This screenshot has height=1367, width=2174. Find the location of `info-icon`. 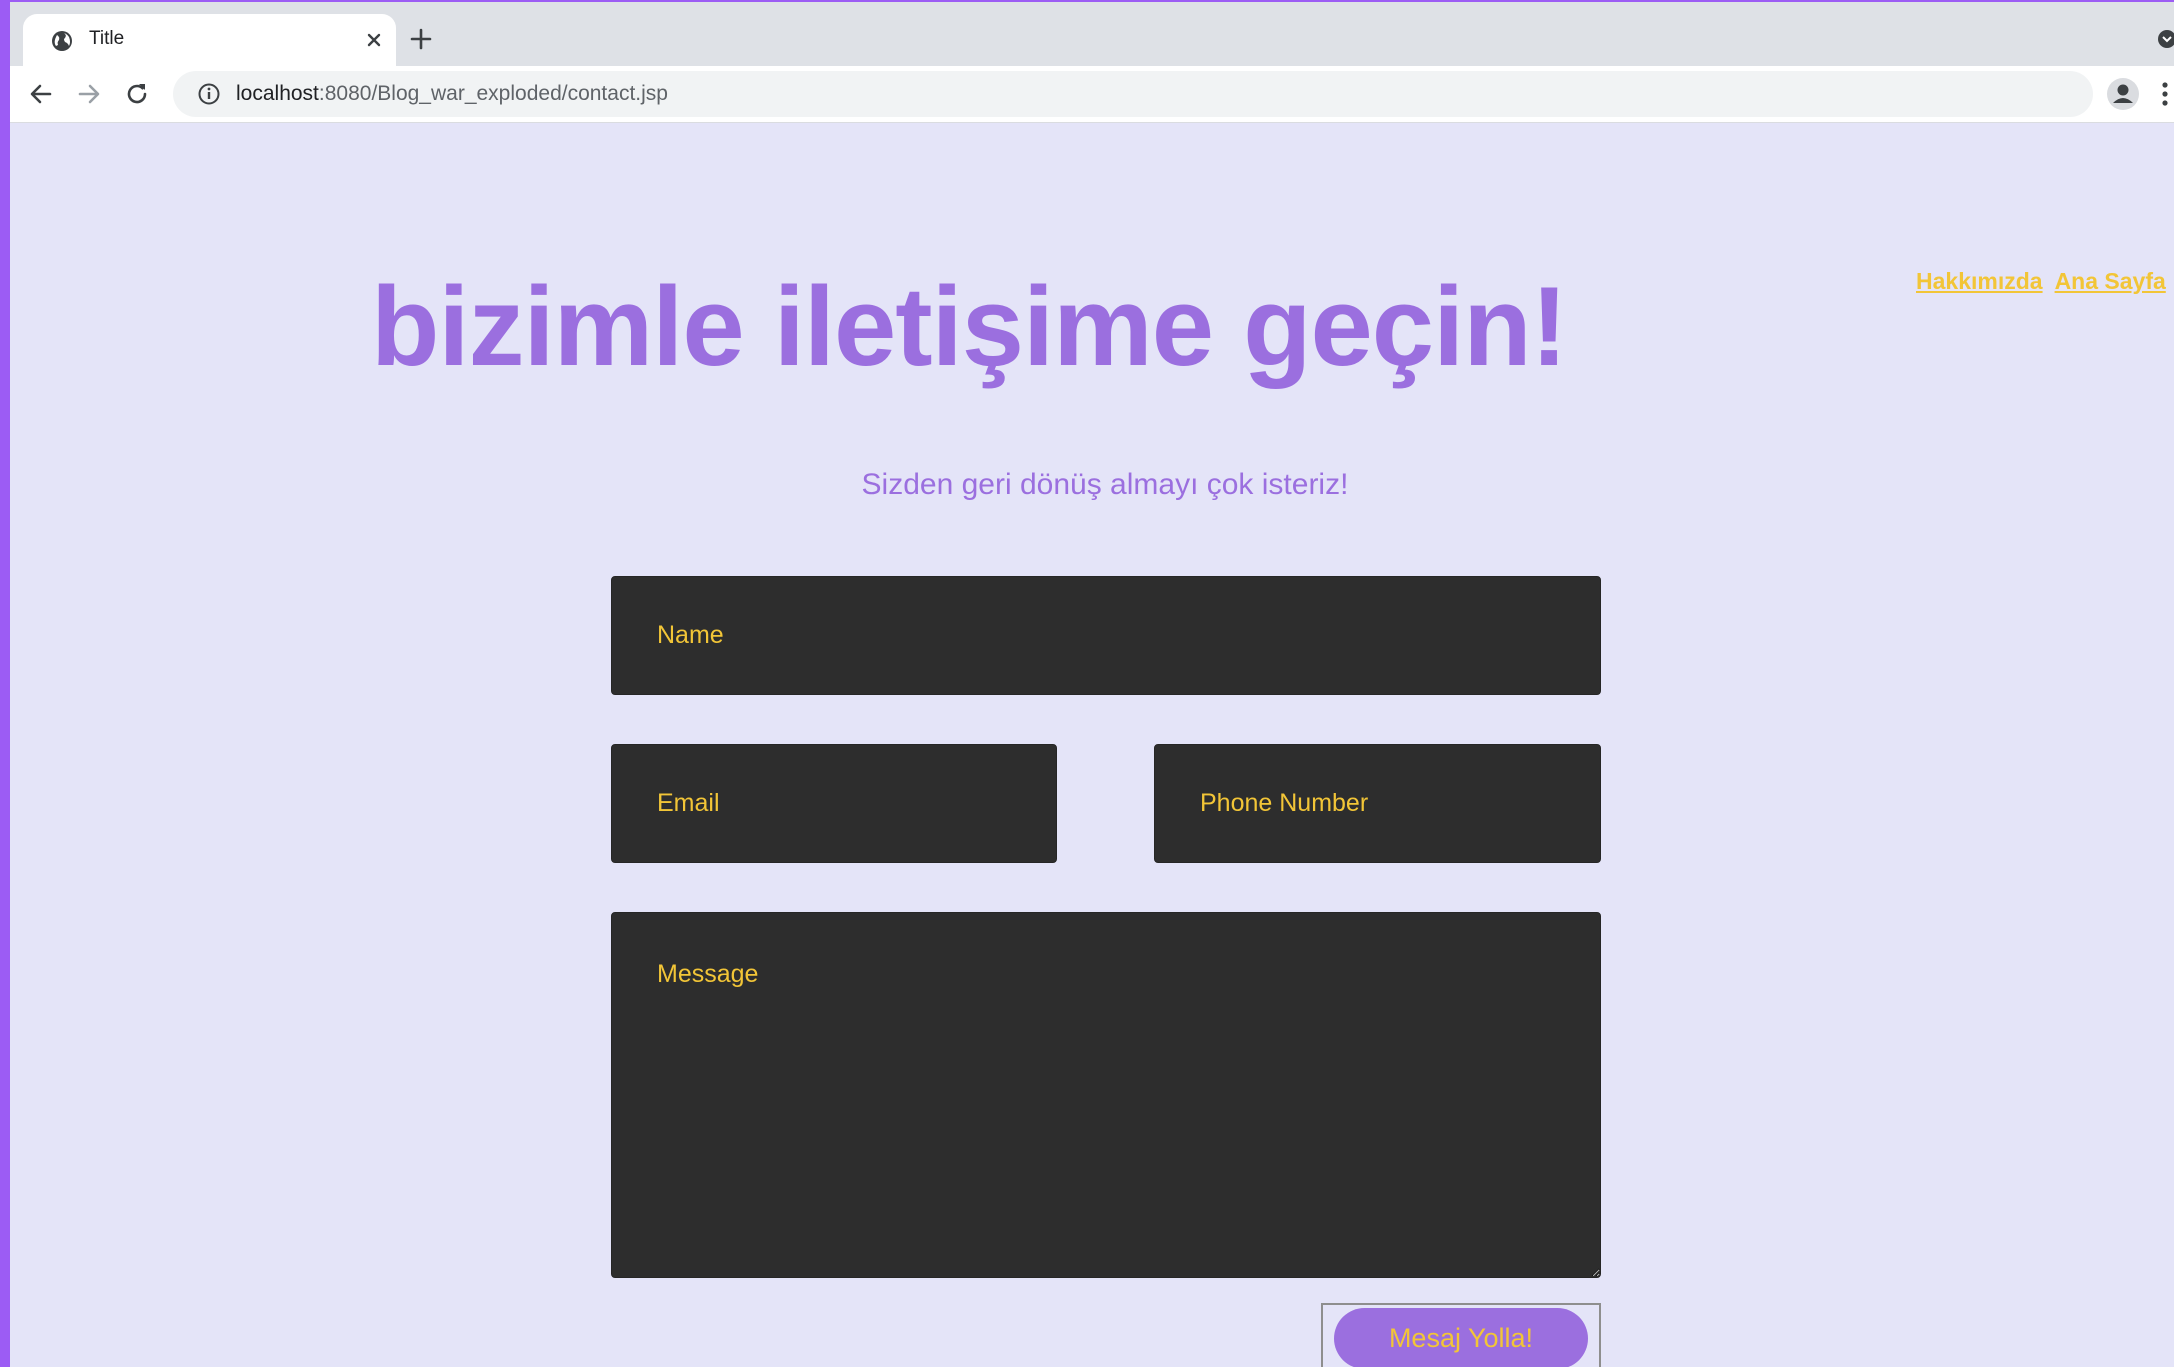

info-icon is located at coordinates (209, 94).